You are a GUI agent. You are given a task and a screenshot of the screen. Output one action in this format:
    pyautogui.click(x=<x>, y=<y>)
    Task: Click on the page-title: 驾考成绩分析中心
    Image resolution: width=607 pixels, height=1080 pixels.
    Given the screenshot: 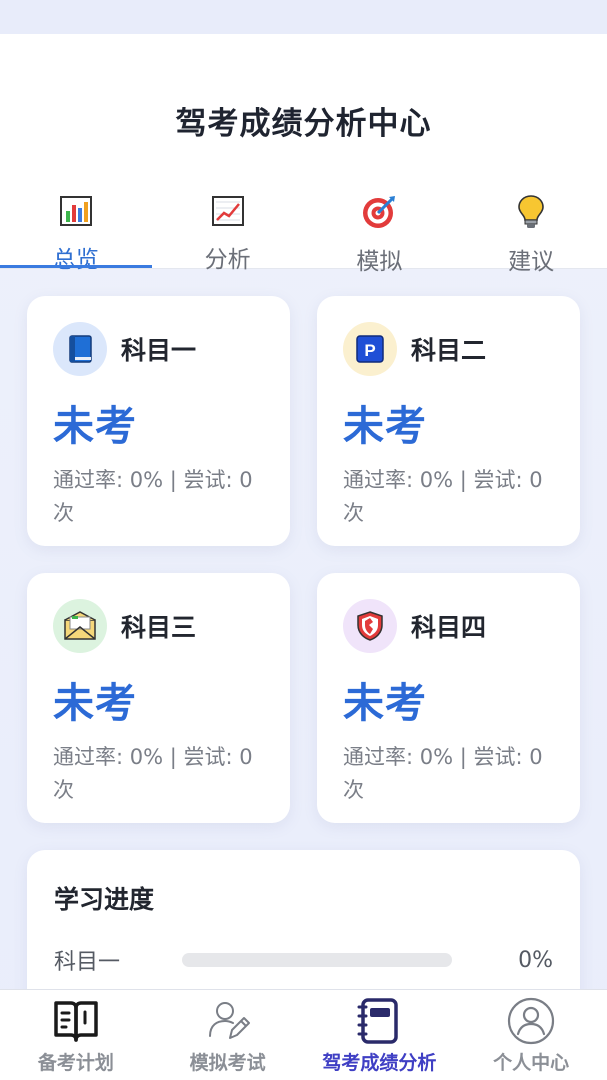 What is the action you would take?
    pyautogui.click(x=303, y=124)
    